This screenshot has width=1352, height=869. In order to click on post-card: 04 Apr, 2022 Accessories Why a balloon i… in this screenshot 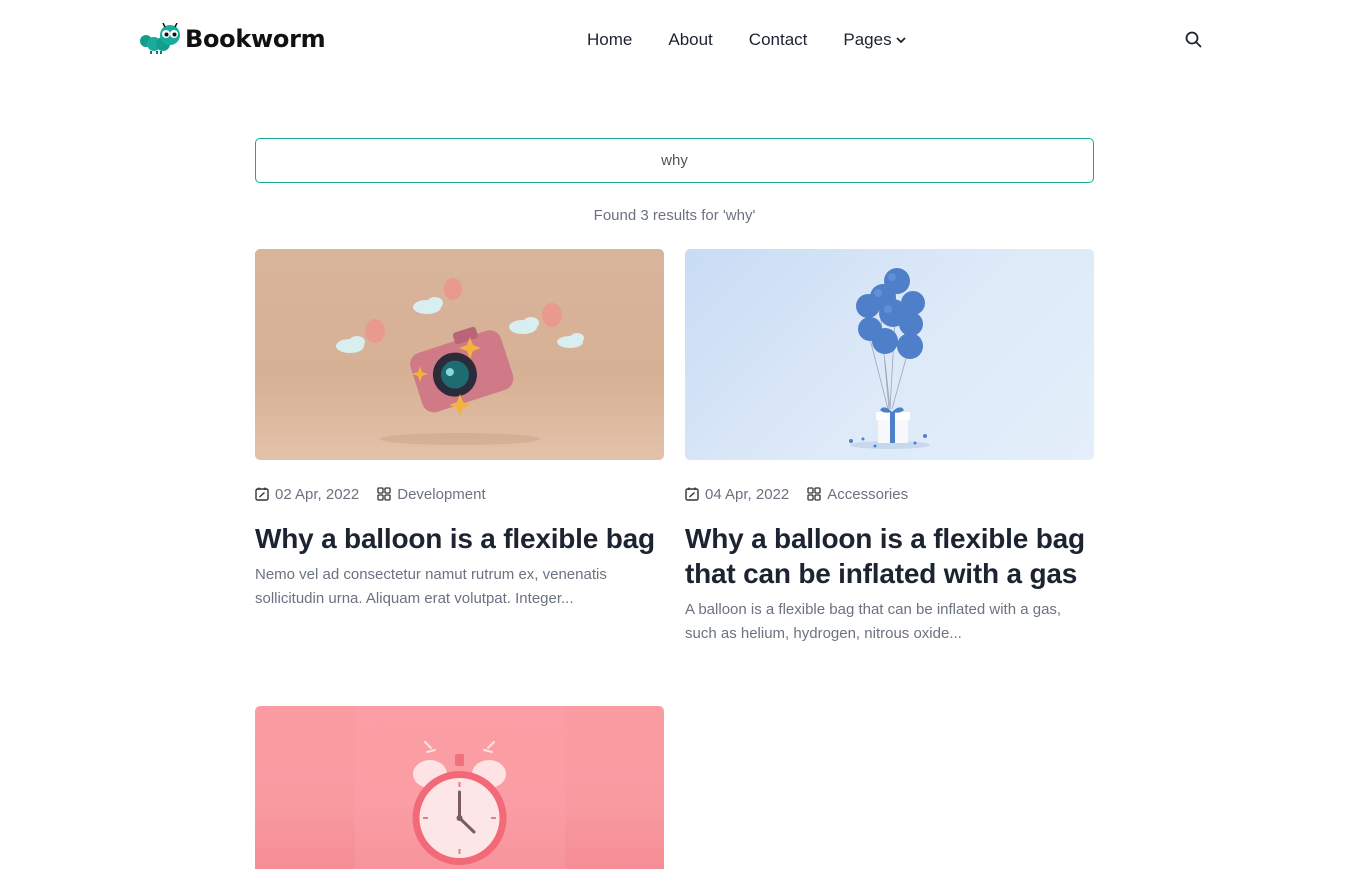, I will do `click(889, 447)`.